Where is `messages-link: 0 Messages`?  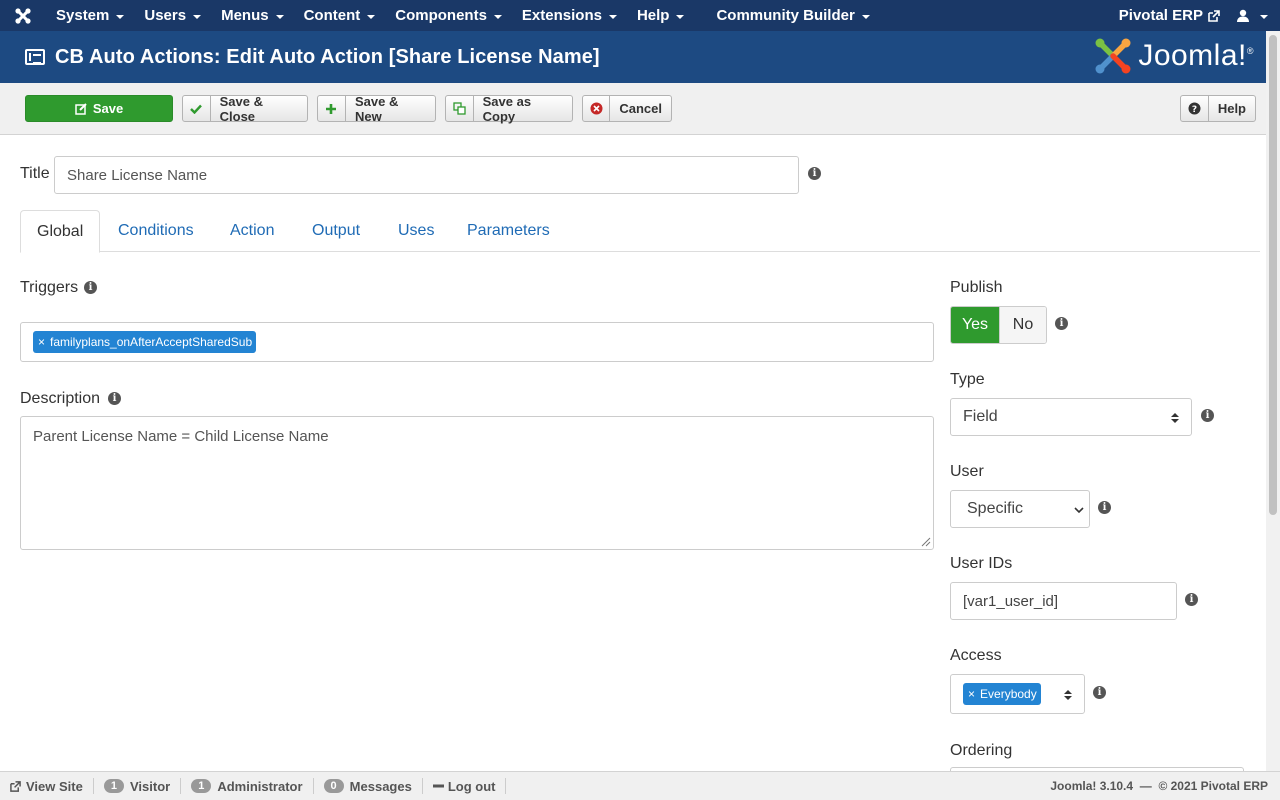
messages-link: 0 Messages is located at coordinates (368, 786).